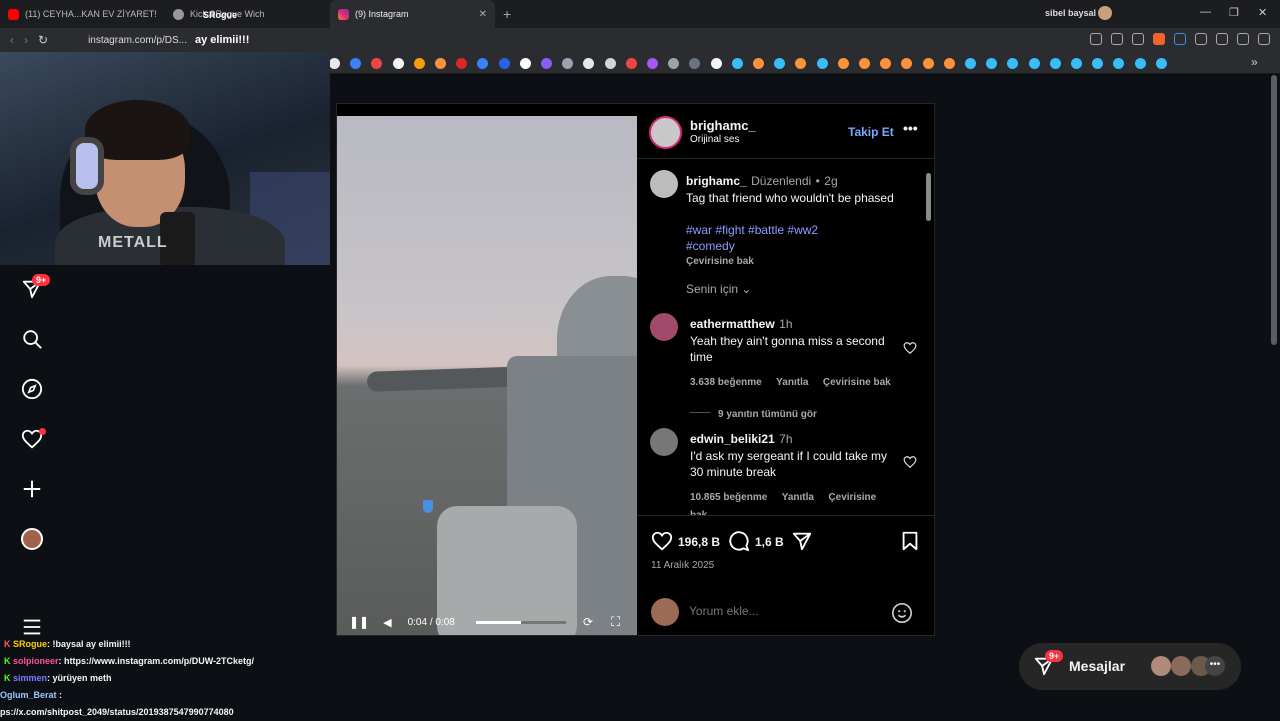 The image size is (1280, 721). I want to click on profile-name: sibel baysal, so click(1070, 13).